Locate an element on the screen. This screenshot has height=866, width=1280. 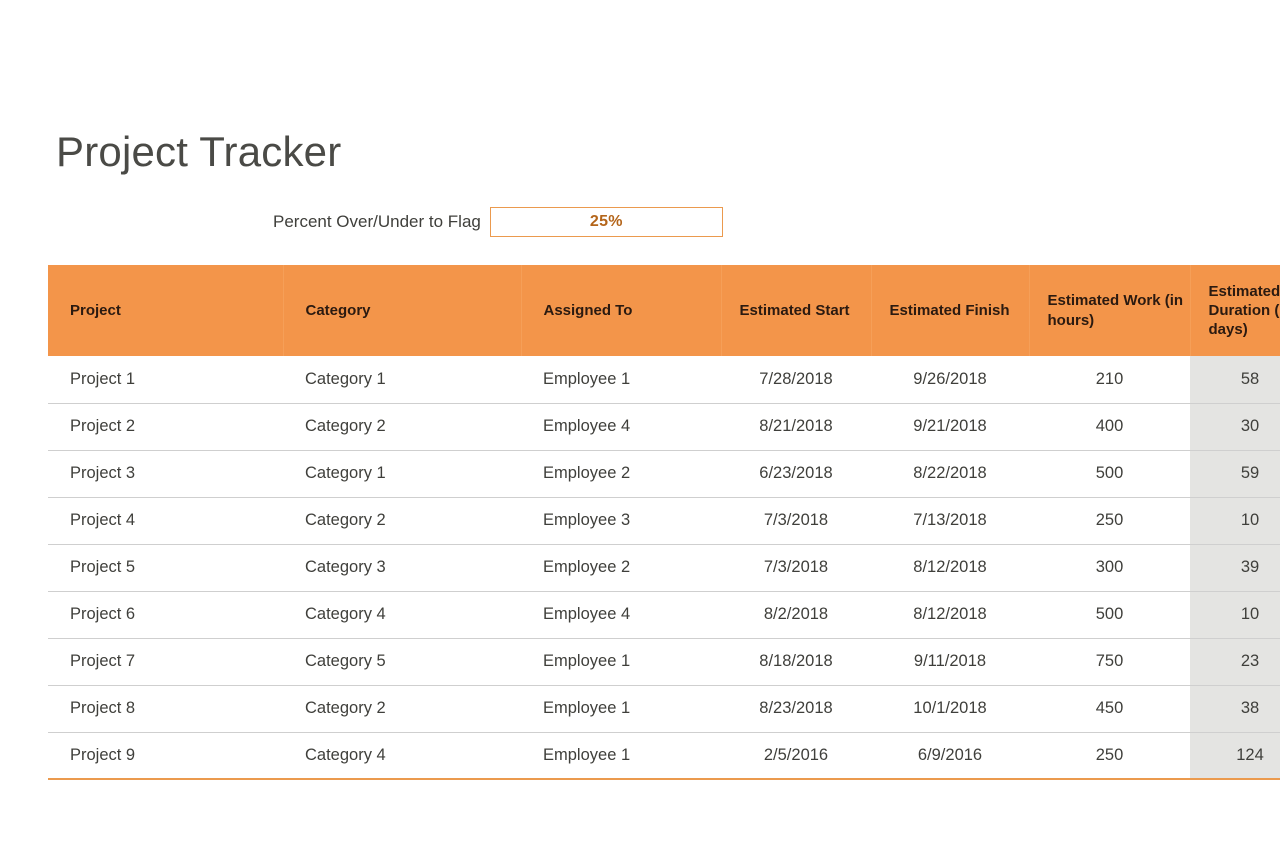
column-header-estimated-duration: Estimated Duration (in days) is located at coordinates (1235, 310).